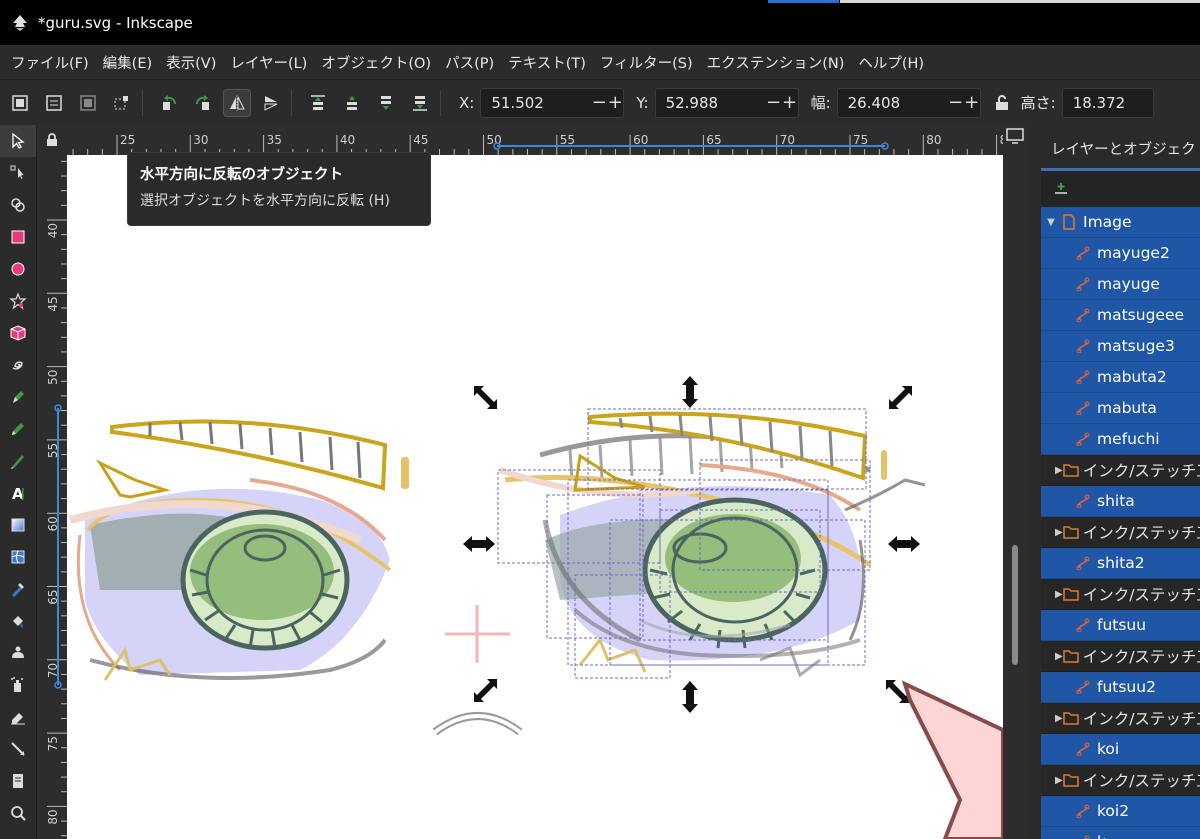 Image resolution: width=1200 pixels, height=839 pixels. Describe the element at coordinates (1015, 482) in the screenshot. I see `canvas-vertical-scrollbar` at that location.